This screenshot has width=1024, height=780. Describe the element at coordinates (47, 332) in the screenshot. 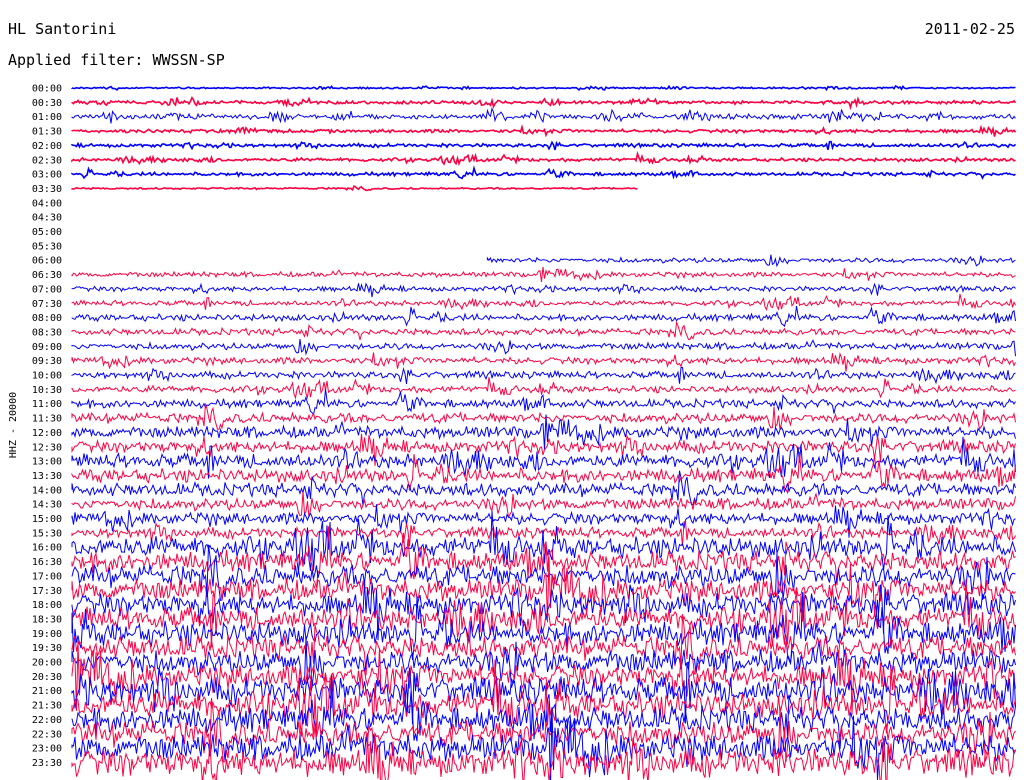

I see `time-label: 08:30` at that location.